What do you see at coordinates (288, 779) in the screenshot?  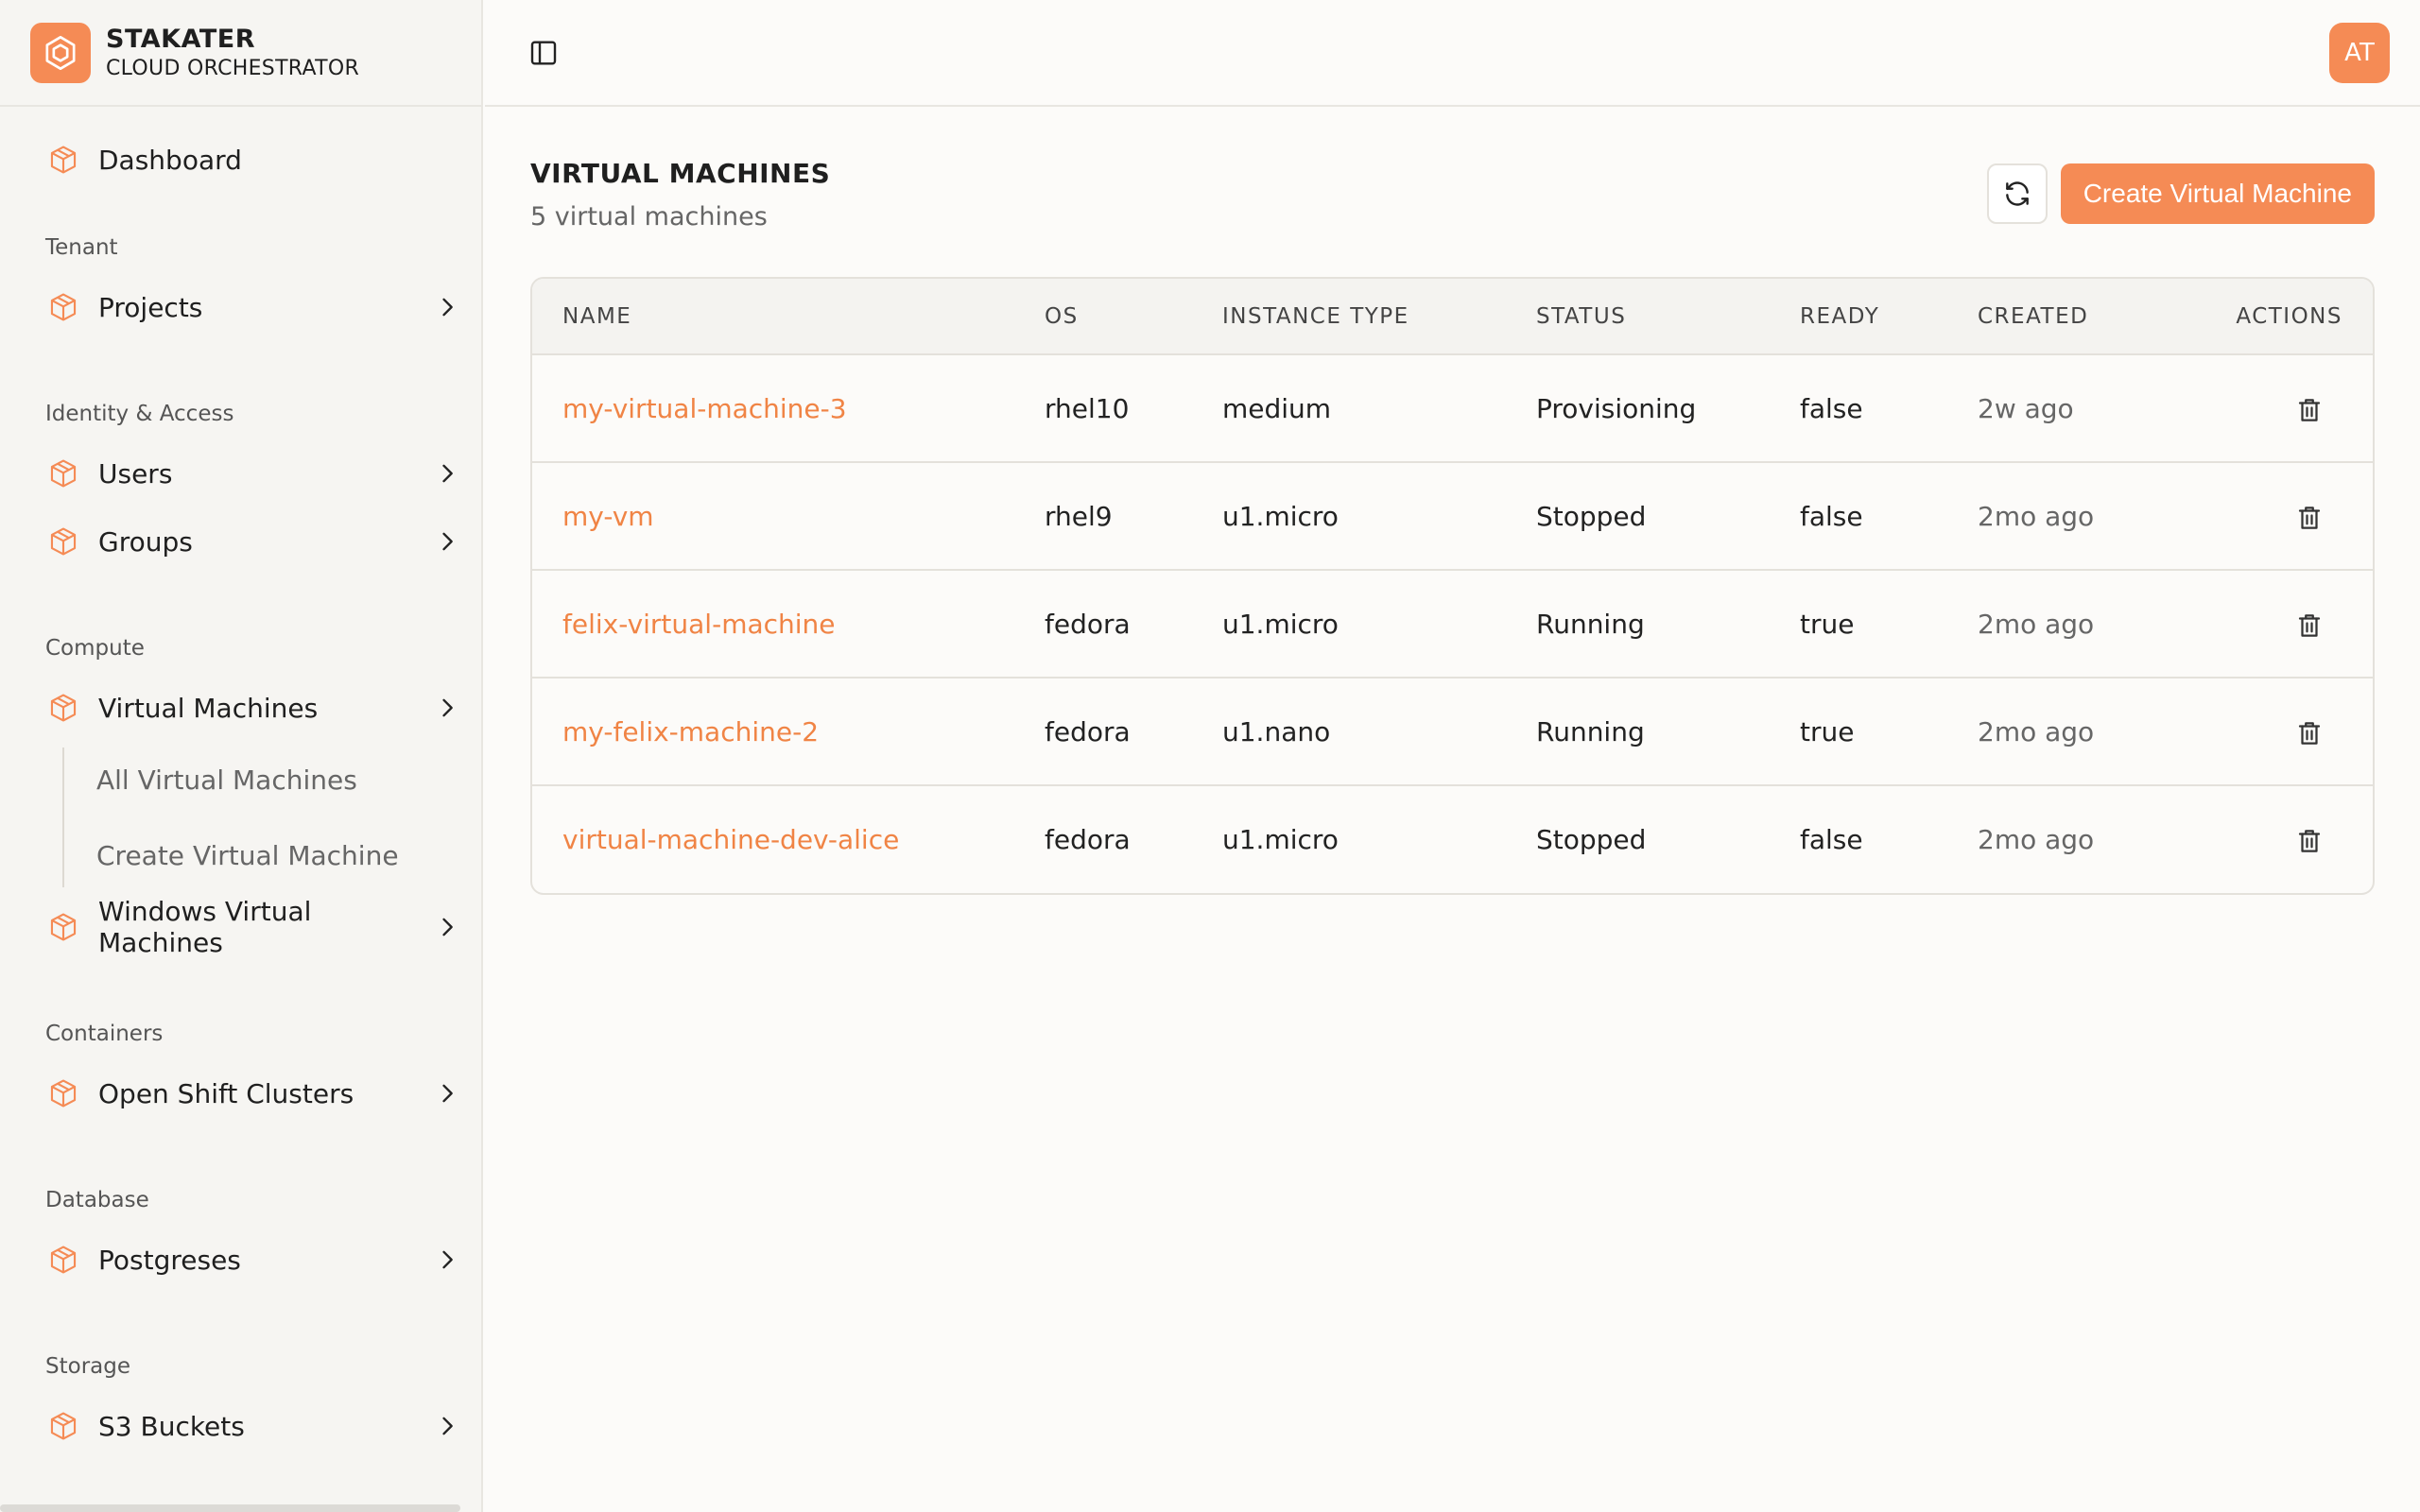 I see `sidebar-subitem-all-virtual-machines: All Virtual Machines` at bounding box center [288, 779].